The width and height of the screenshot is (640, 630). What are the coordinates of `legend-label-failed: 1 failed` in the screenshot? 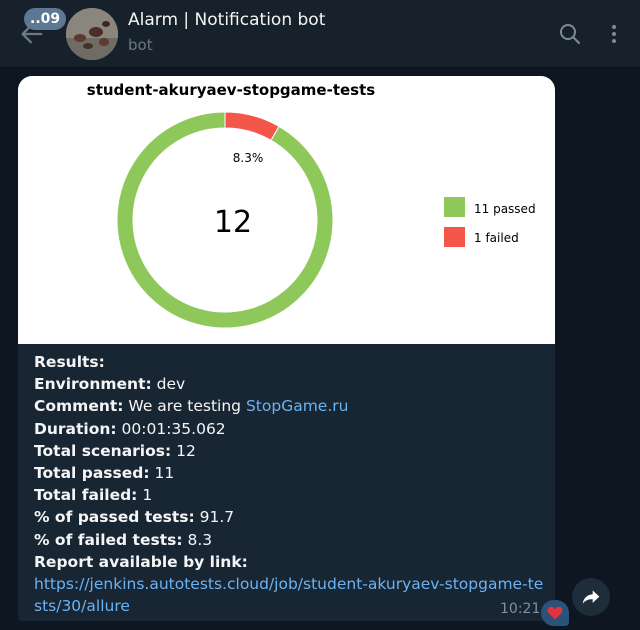 It's located at (496, 238).